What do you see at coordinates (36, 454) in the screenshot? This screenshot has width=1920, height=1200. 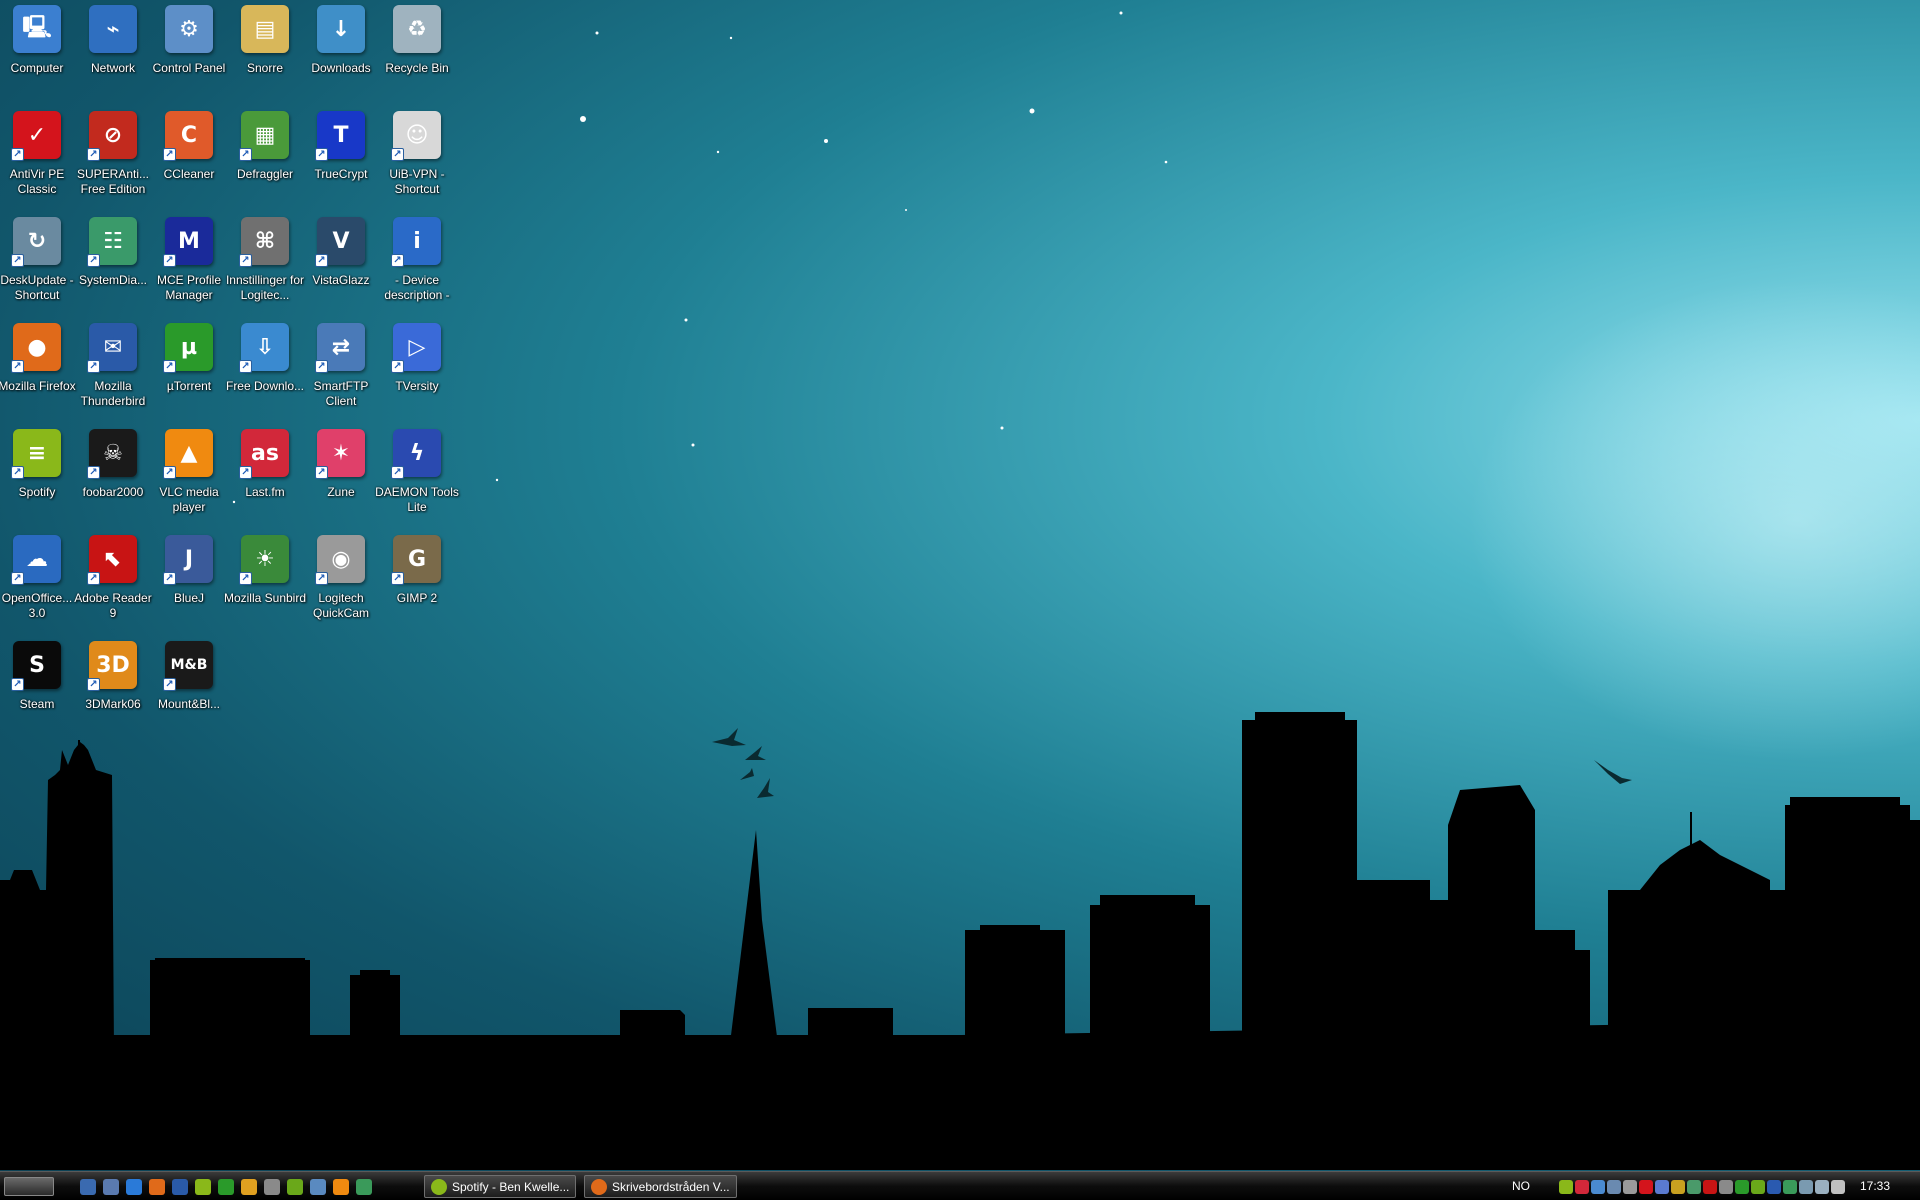 I see `spotify-icon: ≡ ↗` at bounding box center [36, 454].